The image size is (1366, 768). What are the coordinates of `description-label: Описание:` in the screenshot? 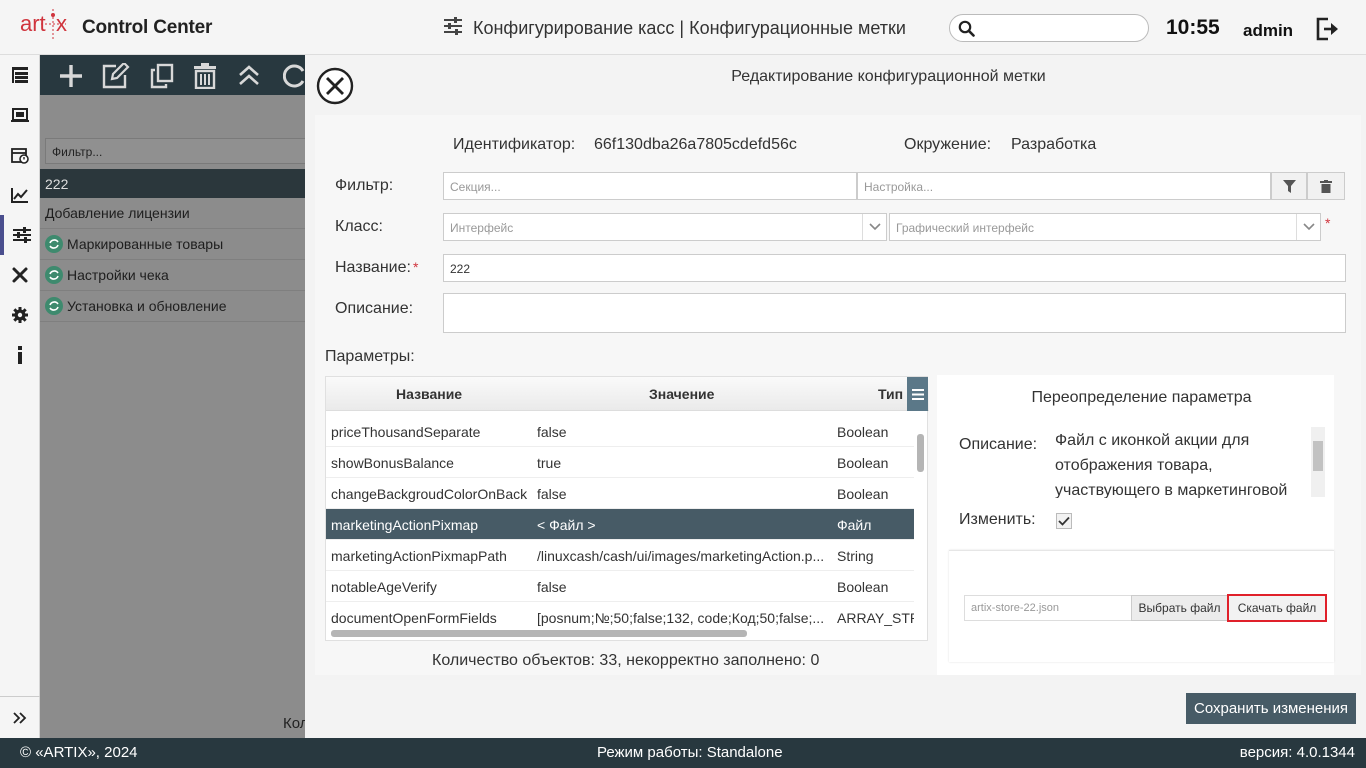 It's located at (374, 308).